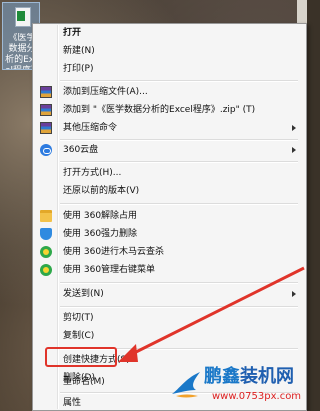  Describe the element at coordinates (46, 150) in the screenshot. I see `cloud-icon` at that location.